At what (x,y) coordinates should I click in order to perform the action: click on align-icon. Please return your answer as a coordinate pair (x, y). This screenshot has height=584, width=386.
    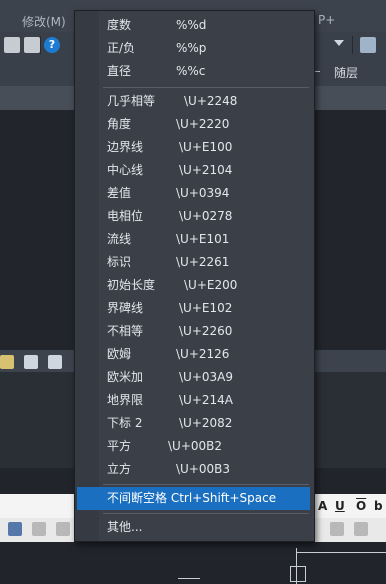
    Looking at the image, I should click on (7, 362).